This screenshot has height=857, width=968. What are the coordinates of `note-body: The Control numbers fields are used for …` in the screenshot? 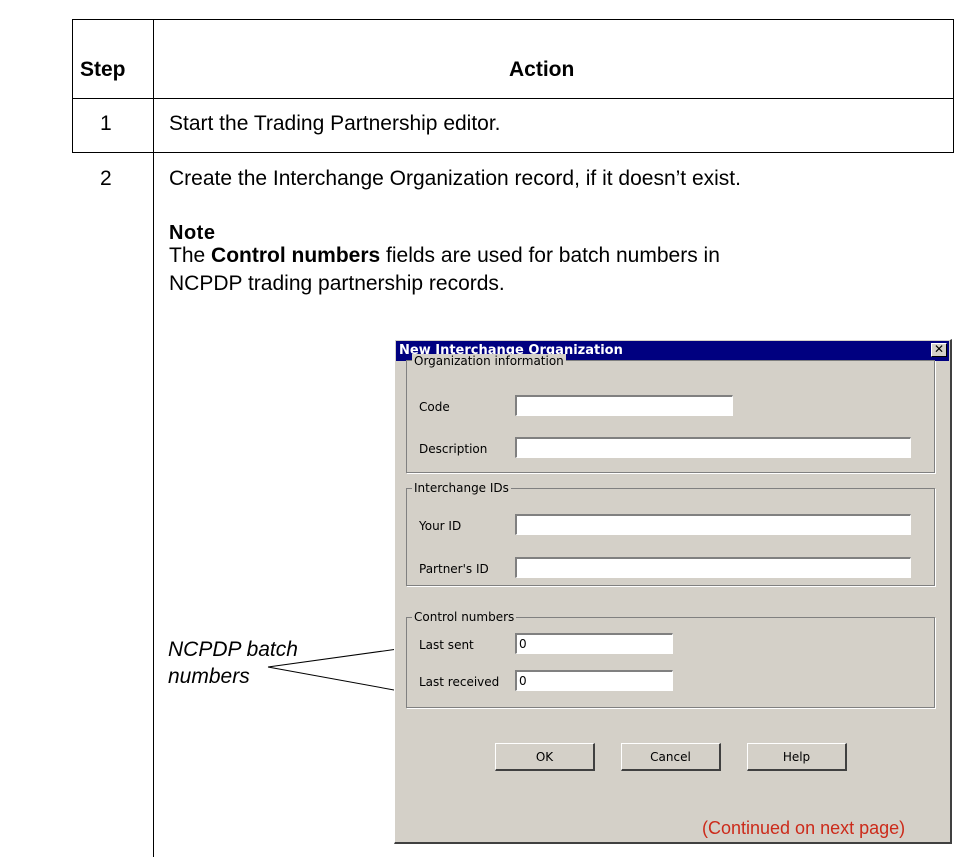 It's located at (469, 270).